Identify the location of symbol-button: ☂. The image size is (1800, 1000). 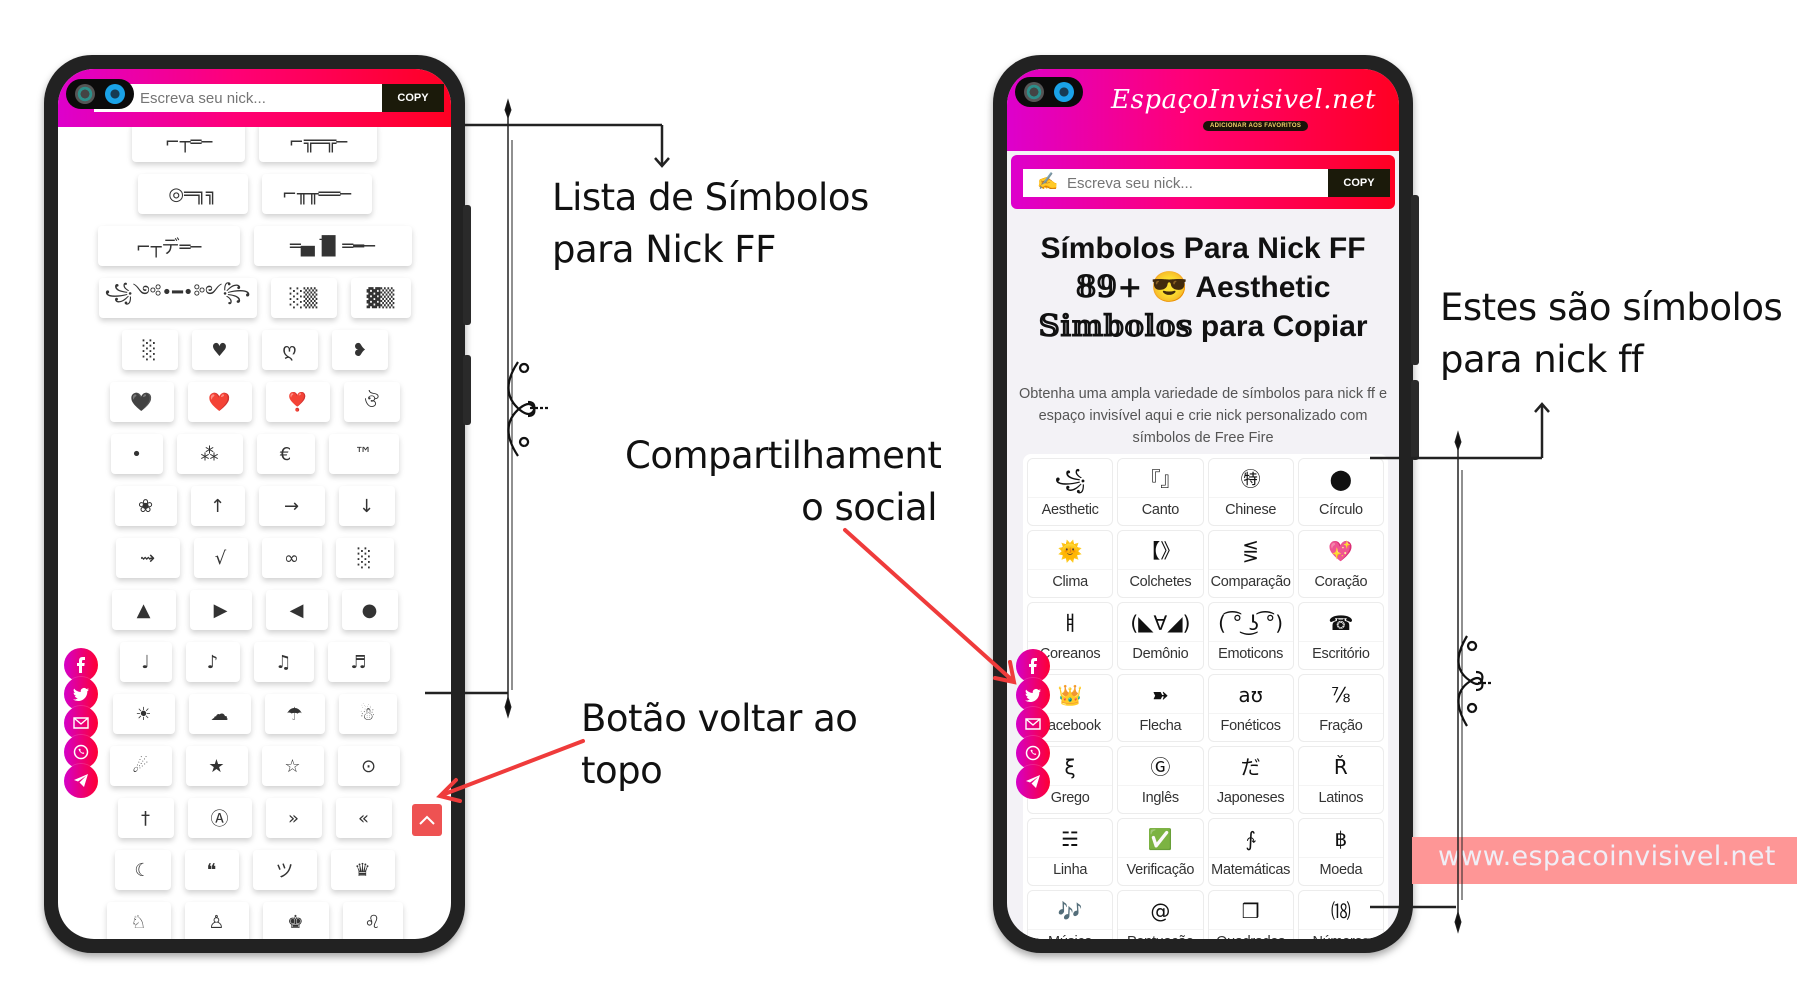
(294, 714).